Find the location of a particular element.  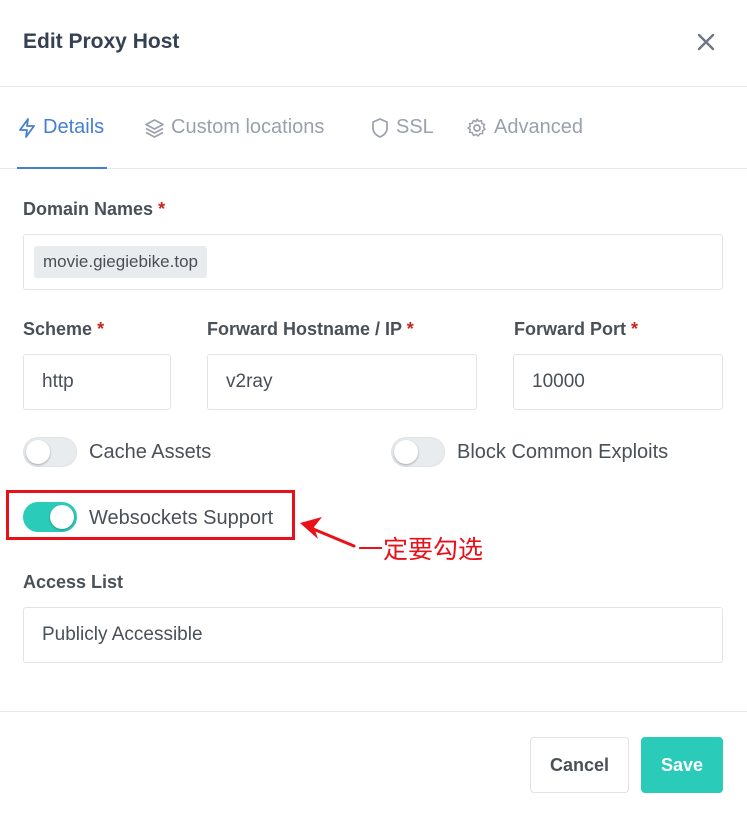

domain-names-input: movie.giegiebike.top is located at coordinates (373, 262).